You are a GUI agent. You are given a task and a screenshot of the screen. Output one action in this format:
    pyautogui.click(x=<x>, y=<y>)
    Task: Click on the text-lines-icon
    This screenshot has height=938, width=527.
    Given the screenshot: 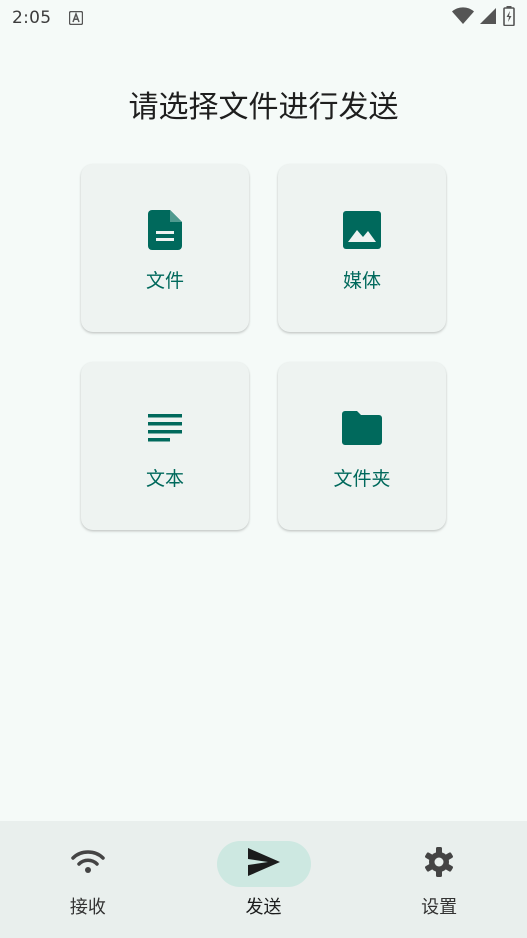 What is the action you would take?
    pyautogui.click(x=165, y=428)
    